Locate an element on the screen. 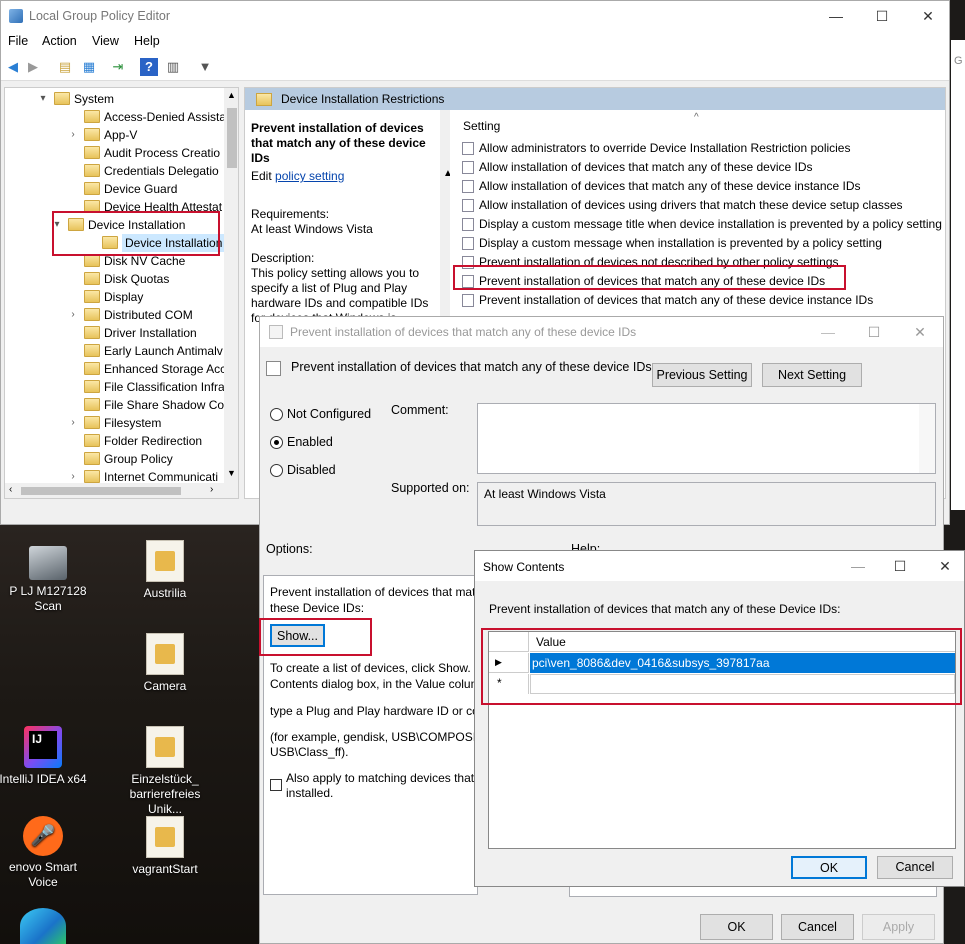 The width and height of the screenshot is (965, 944). previous-setting-button: Previous Setting is located at coordinates (702, 375).